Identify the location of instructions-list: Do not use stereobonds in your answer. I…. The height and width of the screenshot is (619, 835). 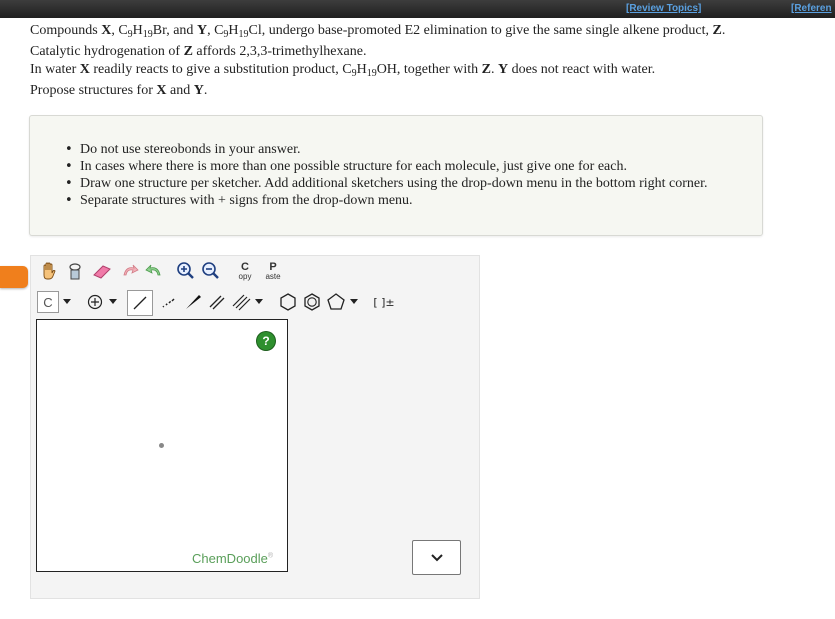
(386, 175).